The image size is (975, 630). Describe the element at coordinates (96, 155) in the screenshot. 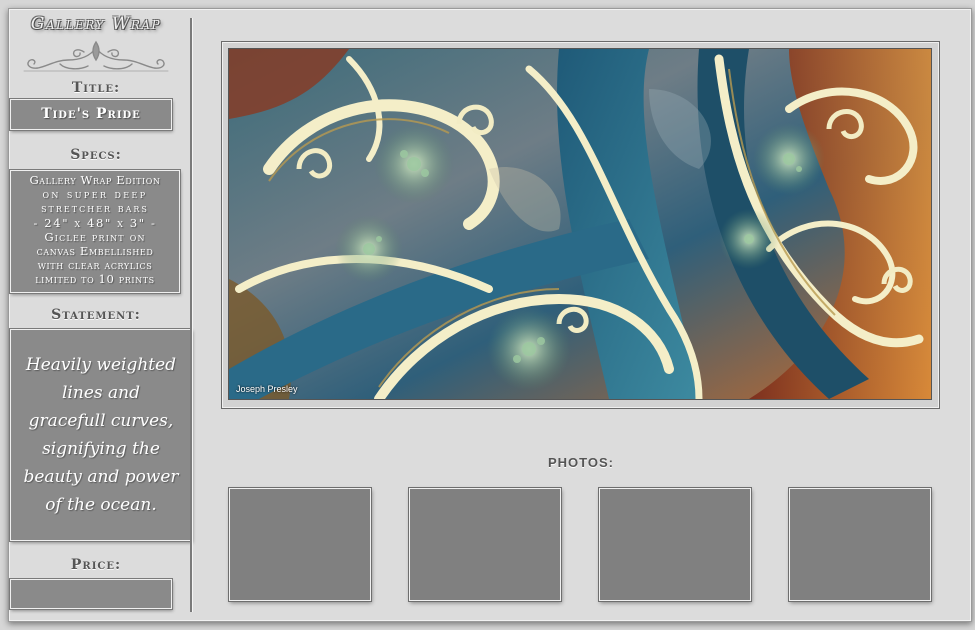

I see `specs-label: Specs:` at that location.